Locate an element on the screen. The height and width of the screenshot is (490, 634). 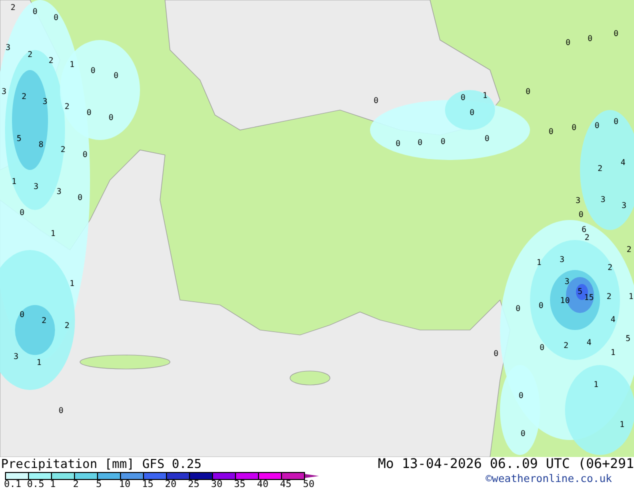
legend-tick-label: 1 is located at coordinates (53, 485).